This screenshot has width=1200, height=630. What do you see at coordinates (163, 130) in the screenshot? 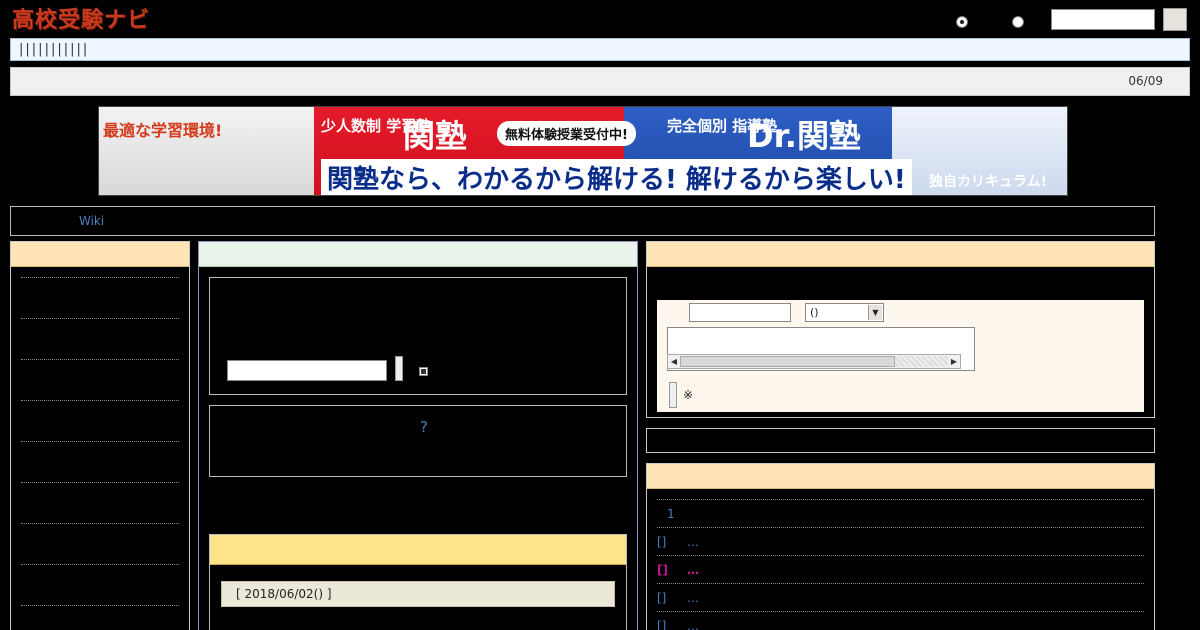
I see `banner-tagline-left: 最適な学習環境!` at bounding box center [163, 130].